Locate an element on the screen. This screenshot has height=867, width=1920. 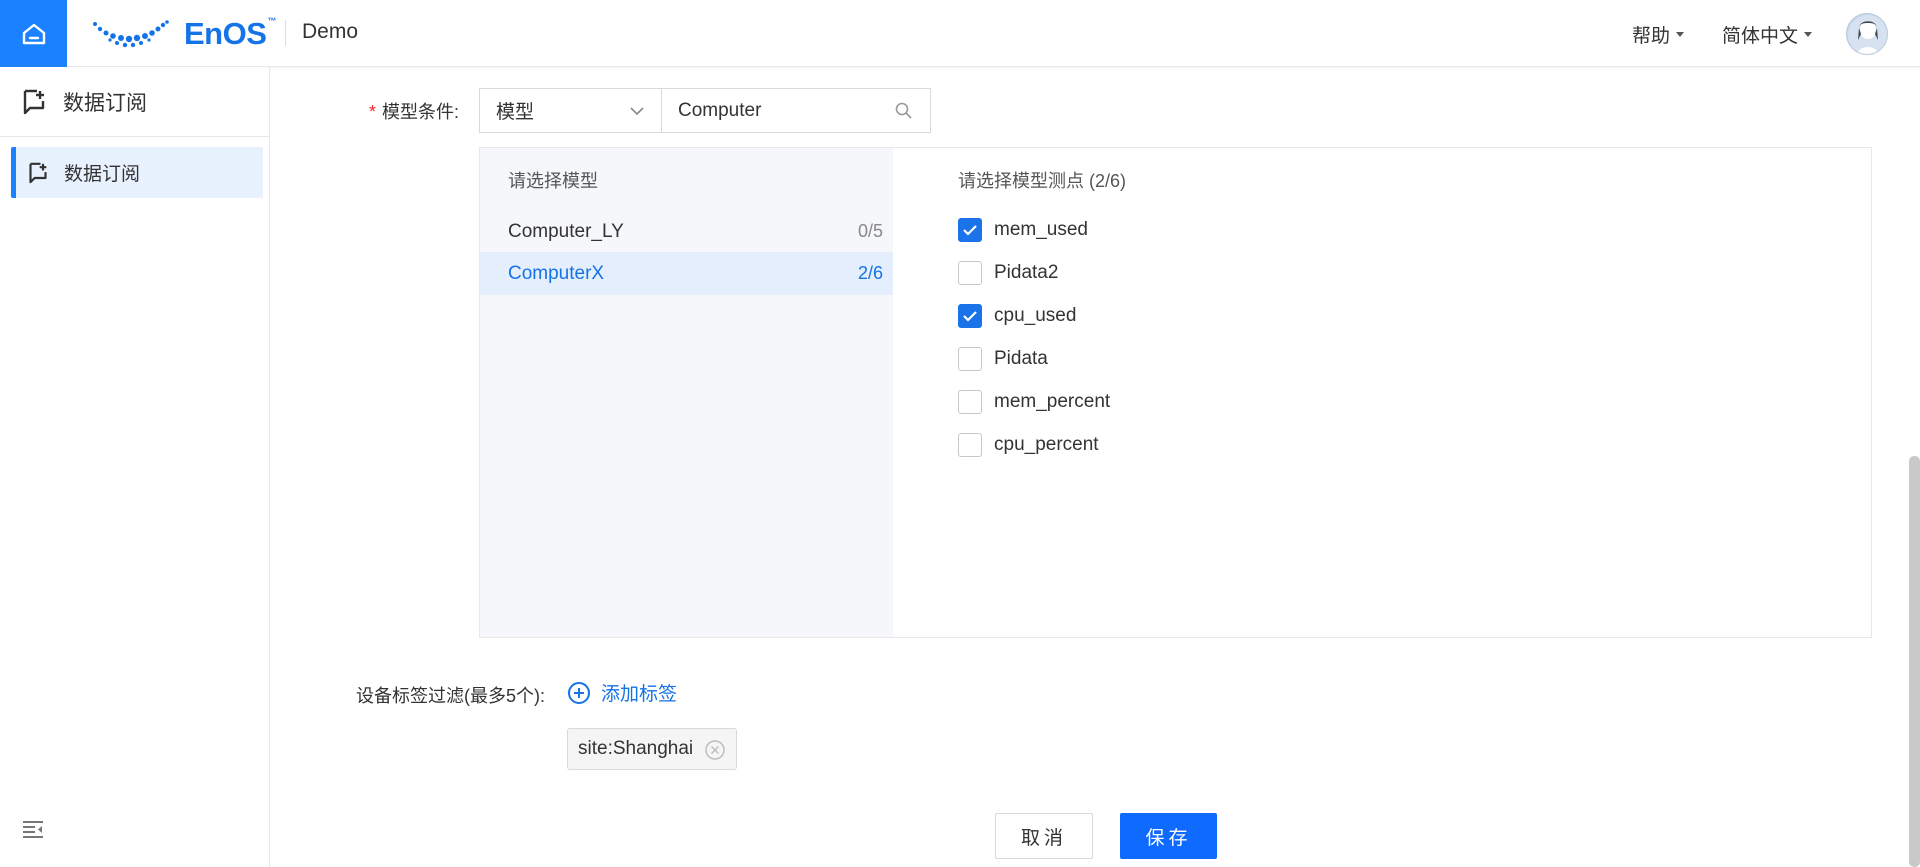
model-list-title: 请选择模型 is located at coordinates (553, 181).